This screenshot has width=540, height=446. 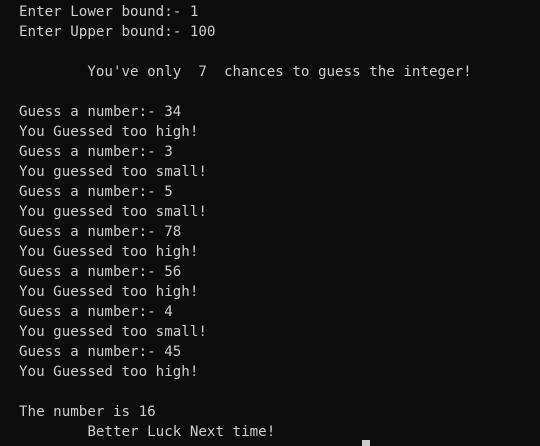 I want to click on console-line-upper-bound: Enter Upper bound:- 100, so click(x=117, y=32).